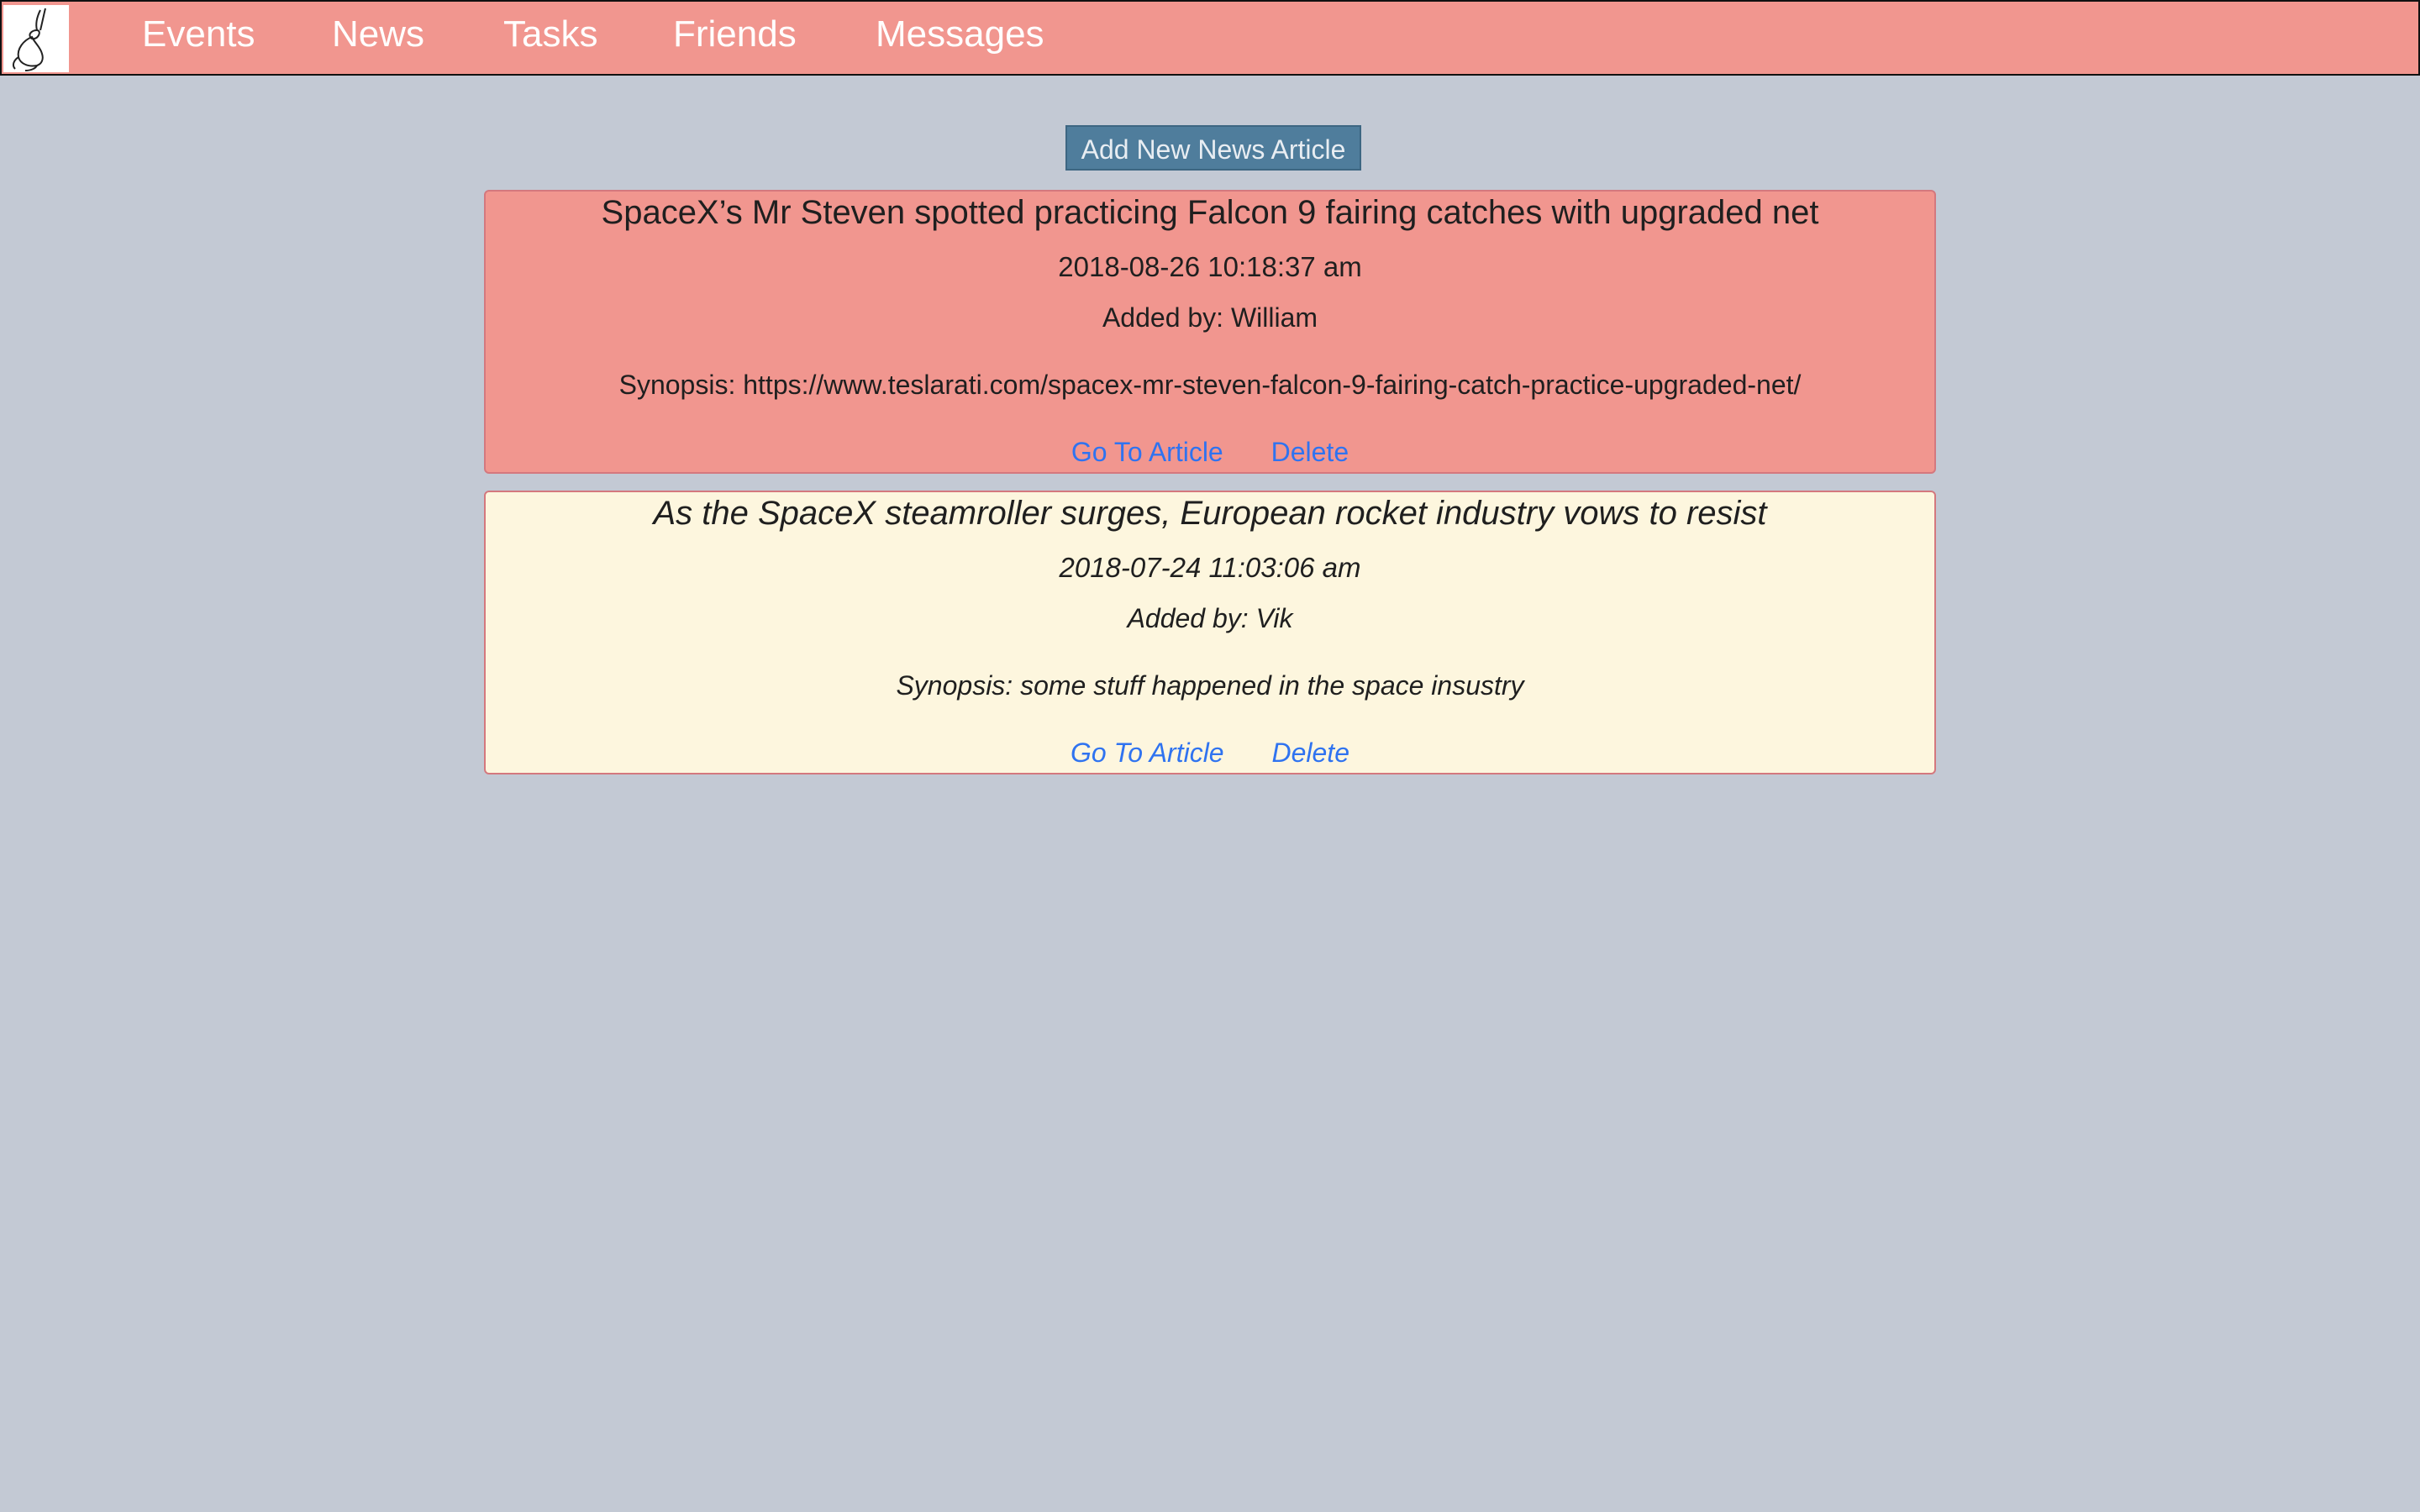 This screenshot has width=2420, height=1512. Describe the element at coordinates (378, 34) in the screenshot. I see `nav-news: News` at that location.